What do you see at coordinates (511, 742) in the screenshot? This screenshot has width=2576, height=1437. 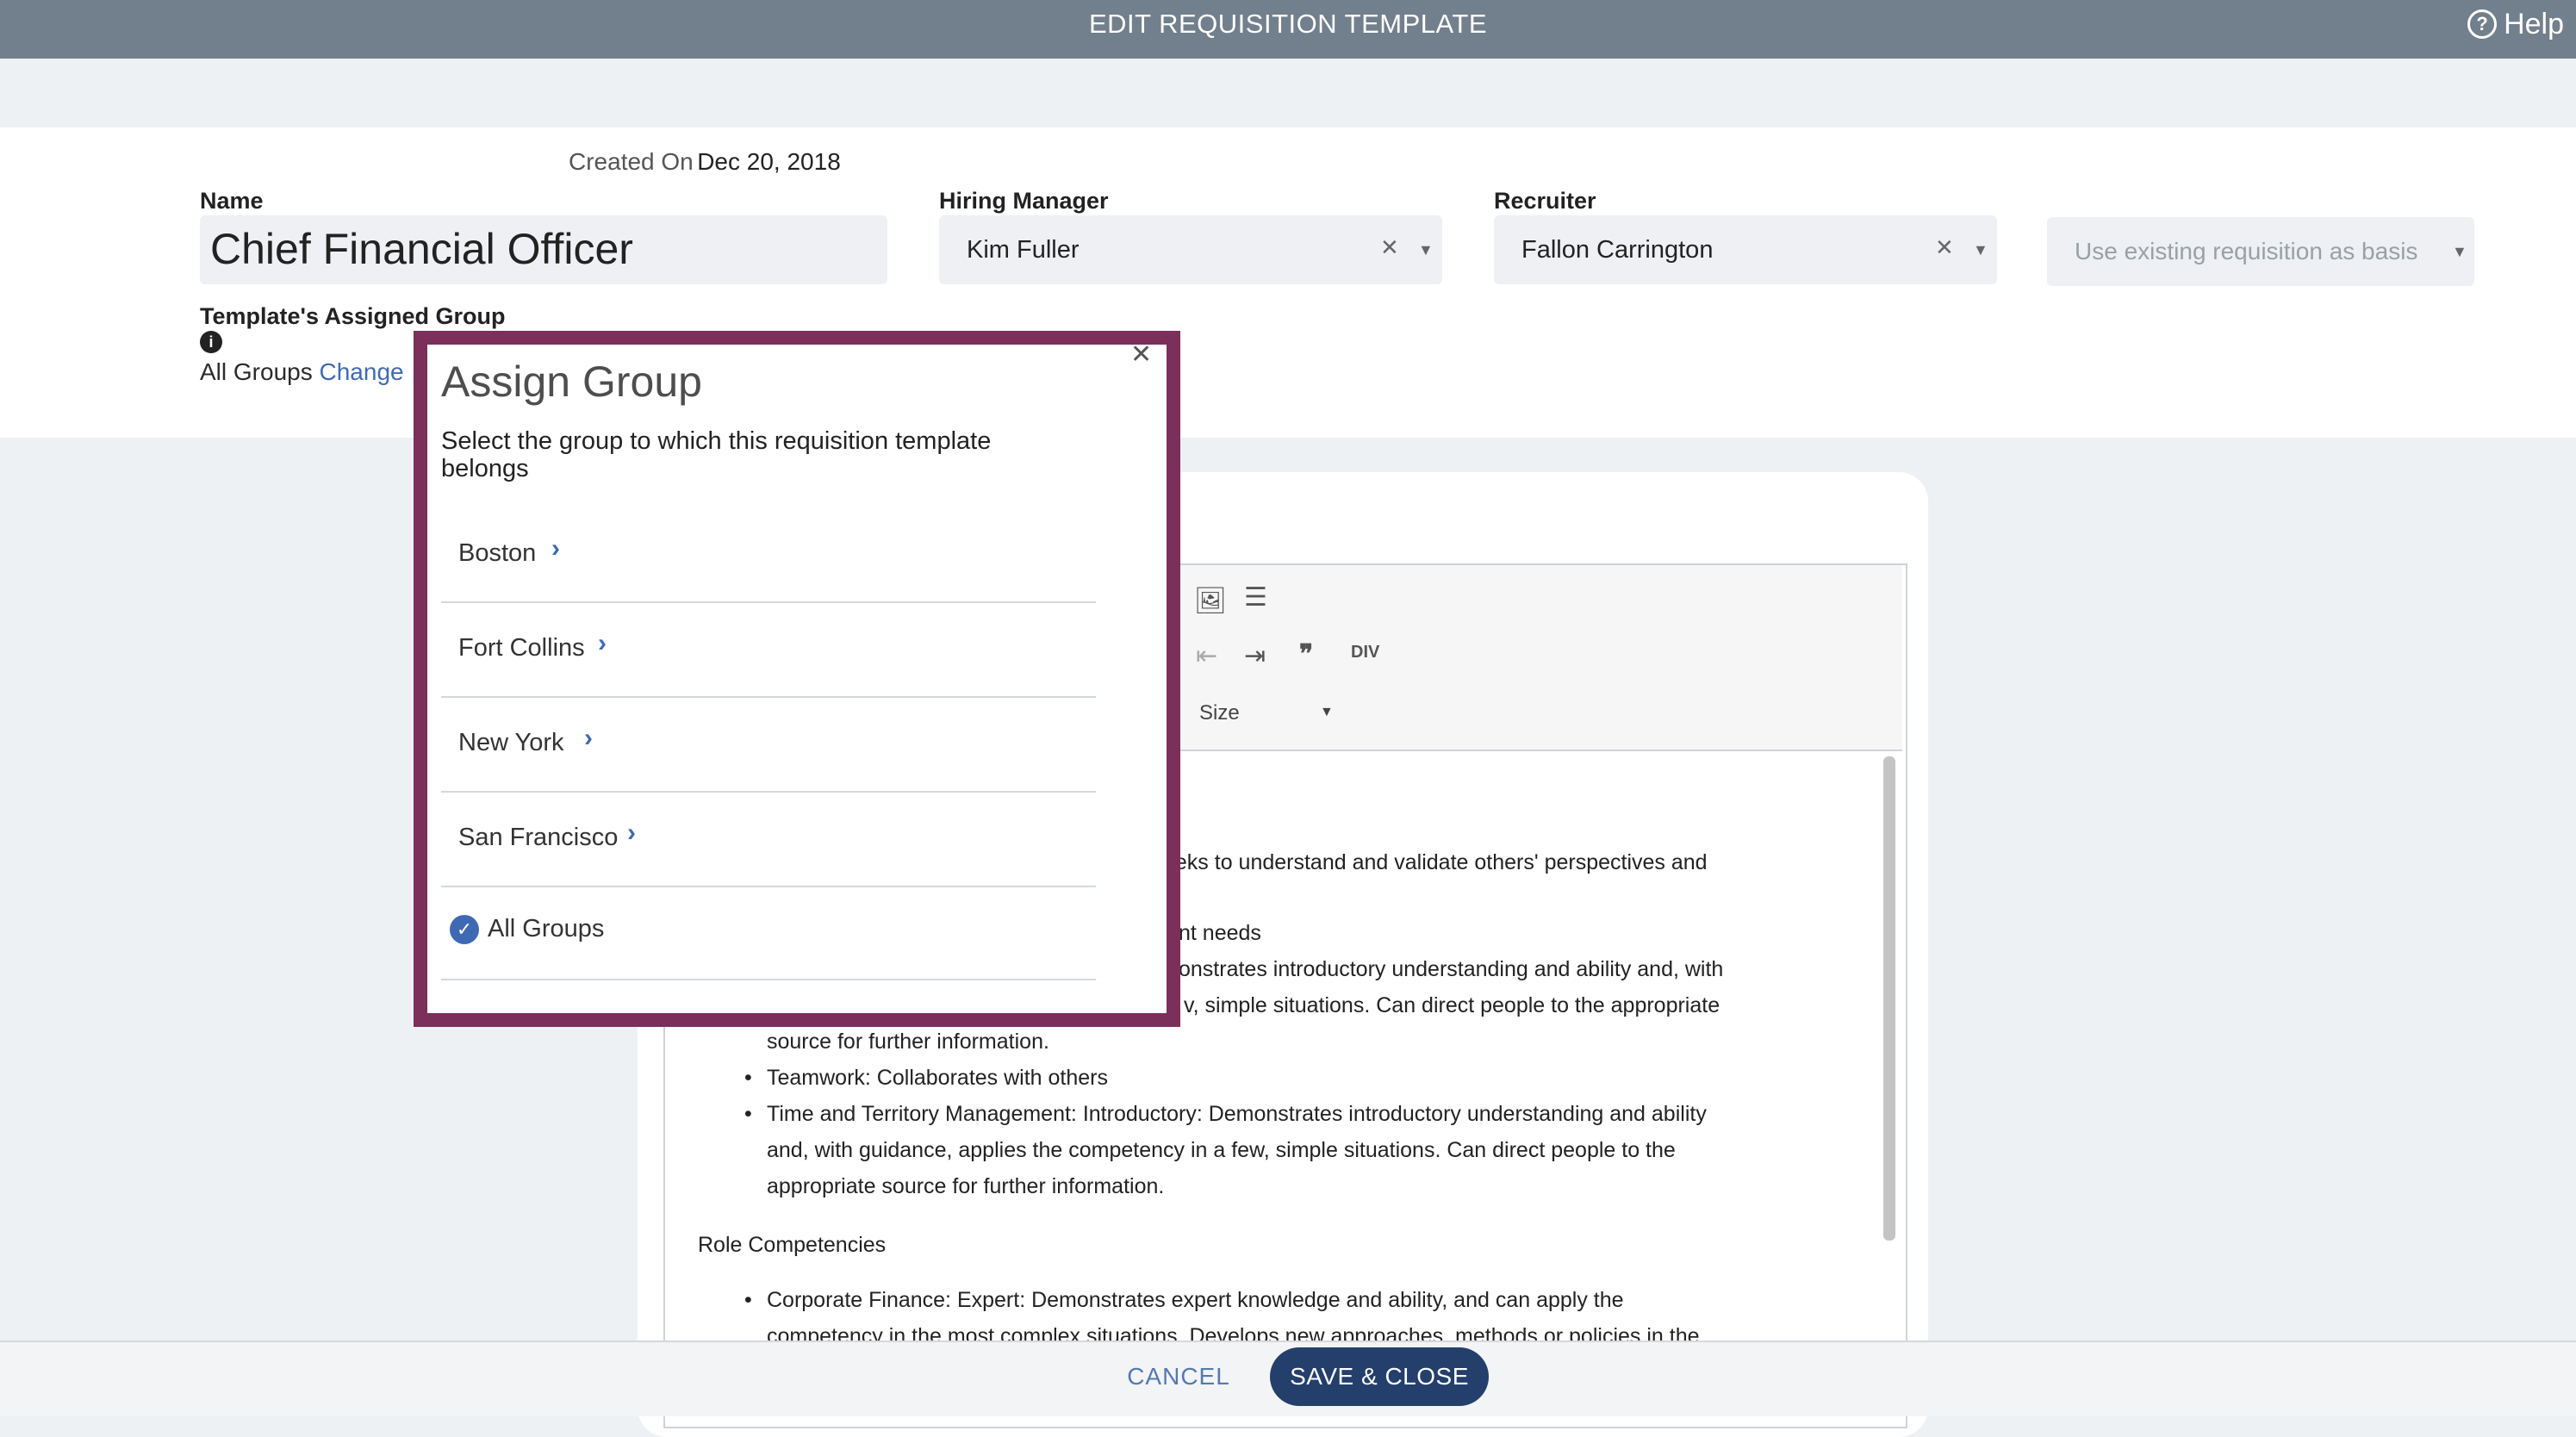 I see `group-option-label: New York` at bounding box center [511, 742].